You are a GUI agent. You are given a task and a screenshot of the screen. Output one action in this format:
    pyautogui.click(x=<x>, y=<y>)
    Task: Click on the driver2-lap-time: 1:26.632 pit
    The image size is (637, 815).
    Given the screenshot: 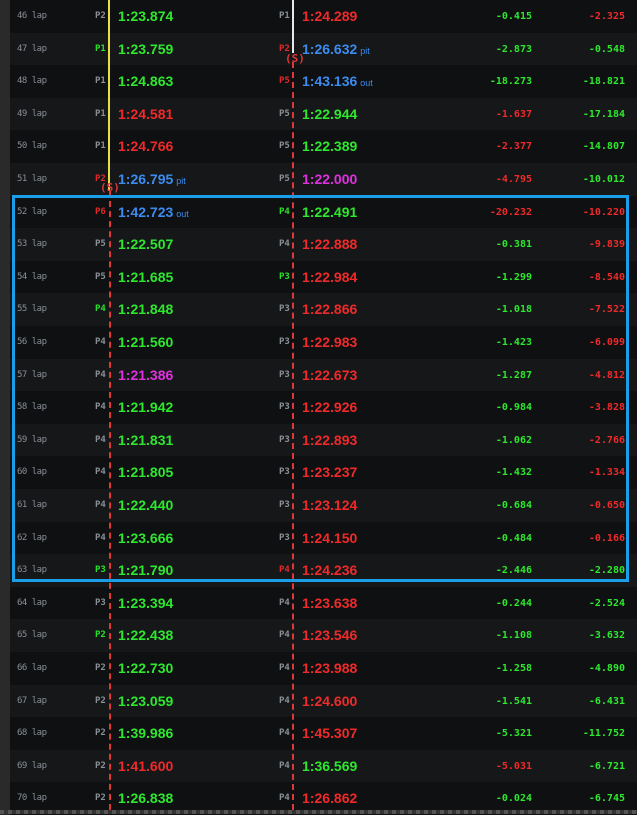 What is the action you would take?
    pyautogui.click(x=336, y=49)
    